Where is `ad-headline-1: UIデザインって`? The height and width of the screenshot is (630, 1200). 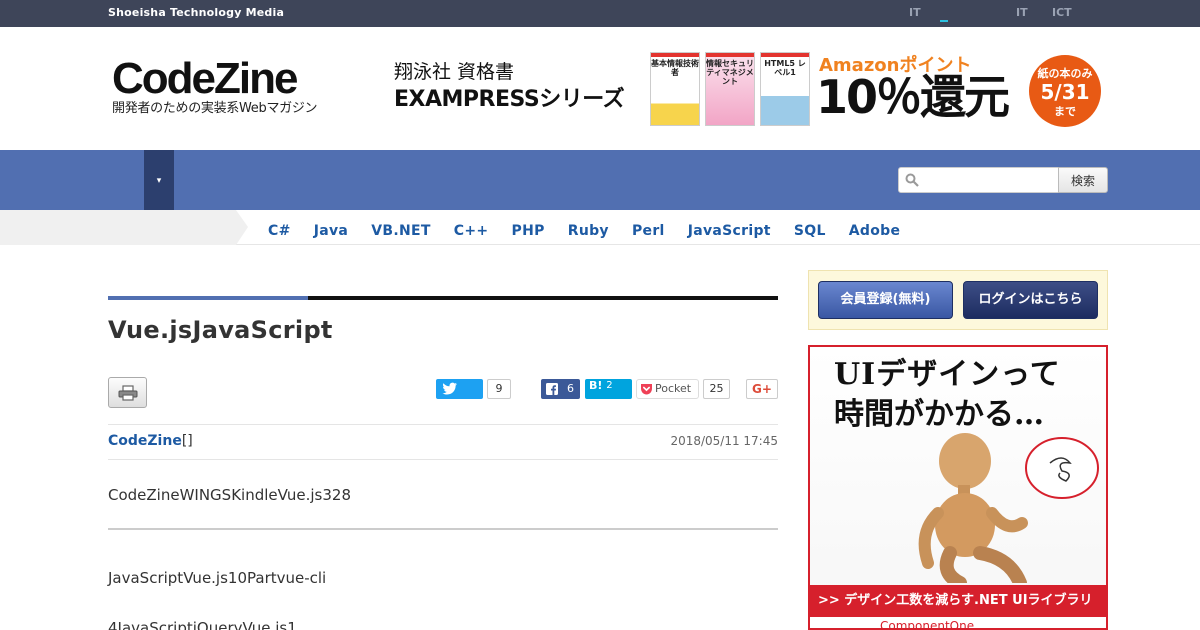
ad-headline-1: UIデザインって is located at coordinates (947, 374).